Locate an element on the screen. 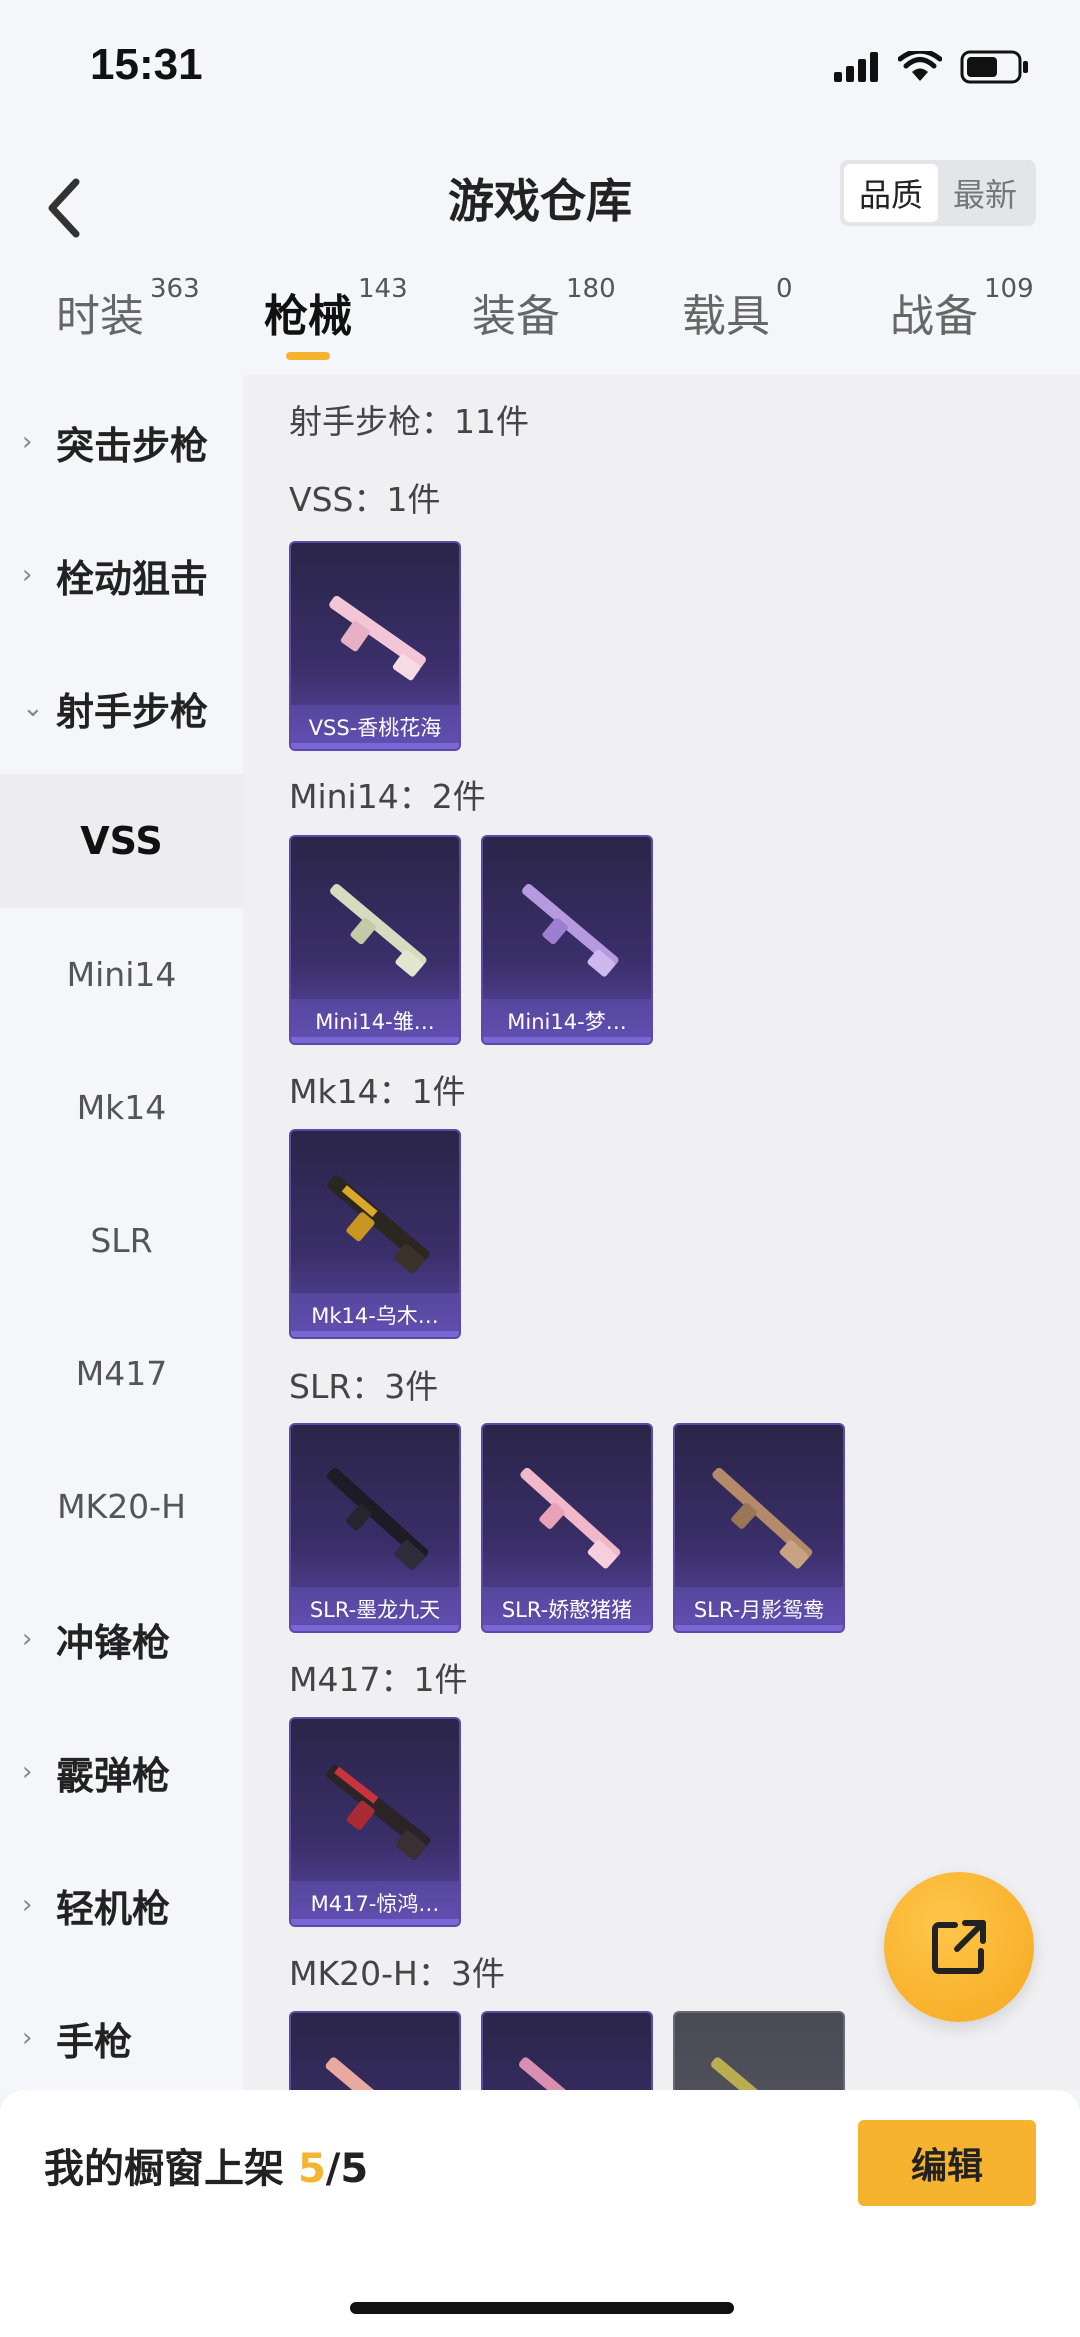  sidebar-item-label: 手枪 is located at coordinates (94, 2041).